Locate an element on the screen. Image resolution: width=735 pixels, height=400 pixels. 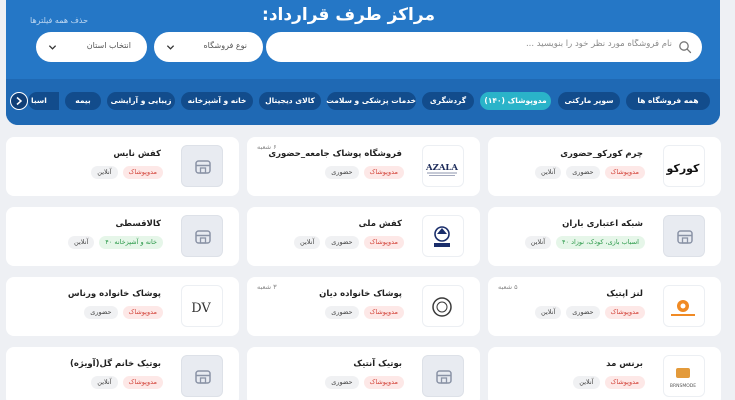
store-card: DV پوشاک خانواده ورناس مدوپوشاک حضوری is located at coordinates (122, 306).